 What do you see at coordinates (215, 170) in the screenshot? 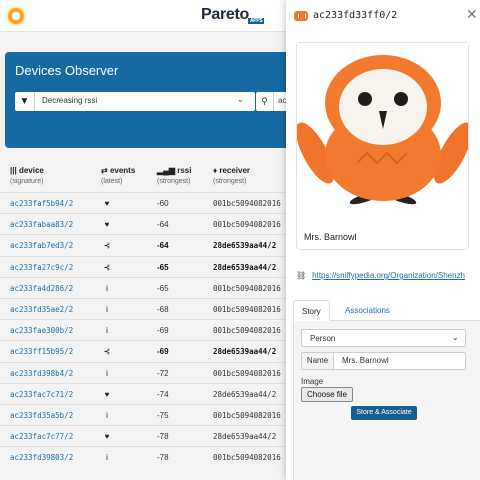
I see `pin-icon: ♦` at bounding box center [215, 170].